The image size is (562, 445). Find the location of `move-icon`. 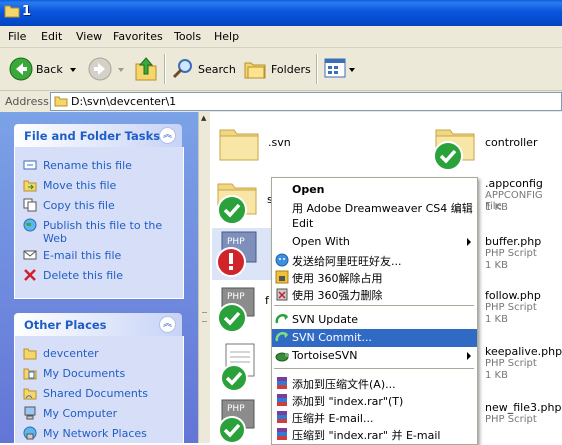

move-icon is located at coordinates (30, 186).